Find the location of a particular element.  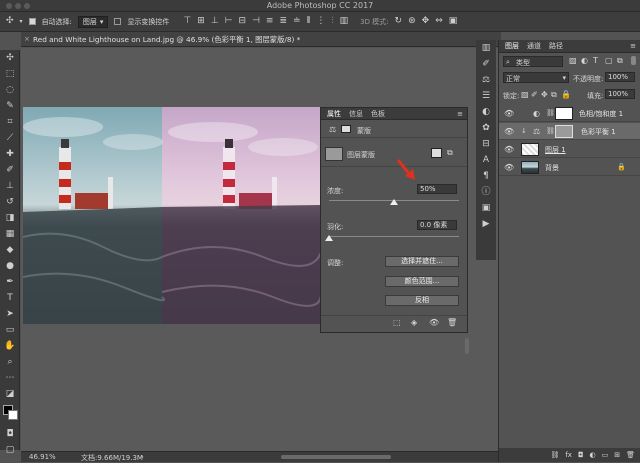

path-select-icon: ➤ is located at coordinates (10, 314).